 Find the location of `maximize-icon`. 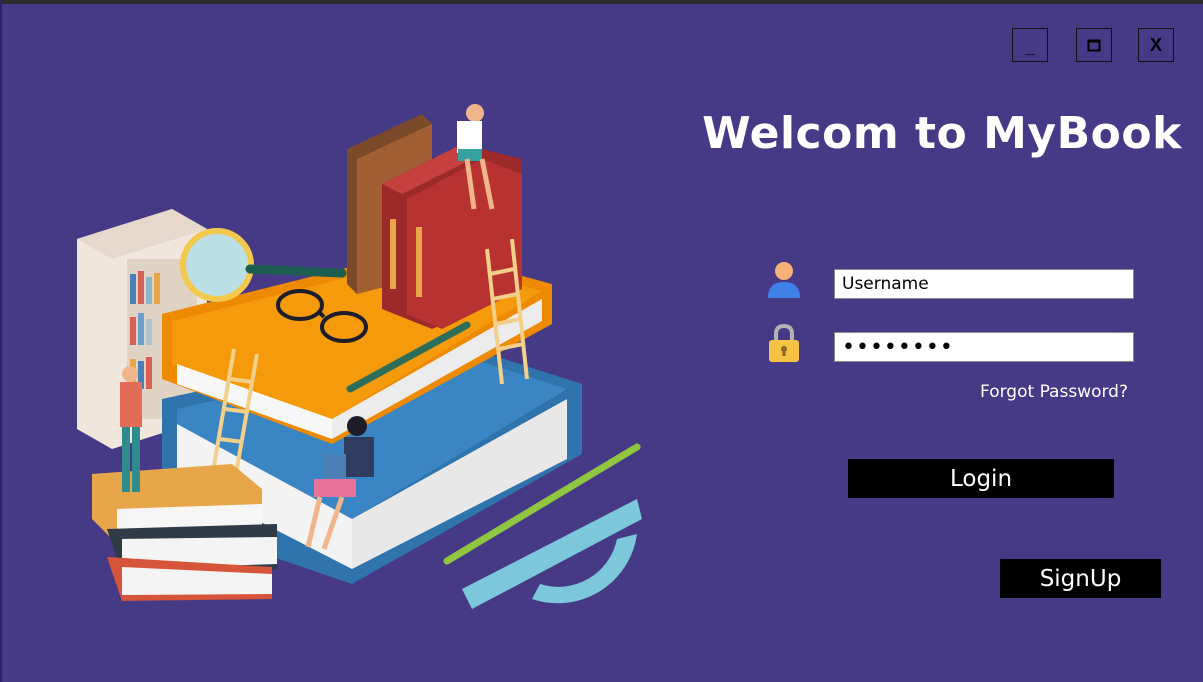

maximize-icon is located at coordinates (1094, 45).